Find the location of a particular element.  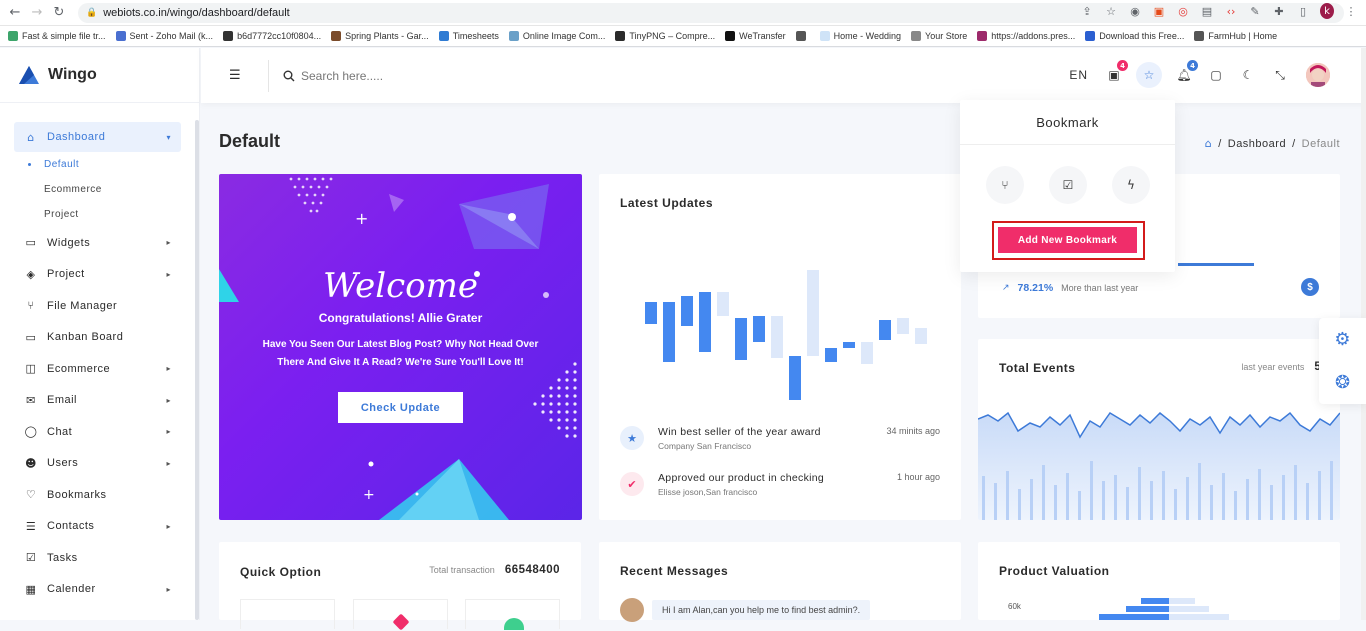

fullscreen-icon: ⤡ is located at coordinates (1280, 75).